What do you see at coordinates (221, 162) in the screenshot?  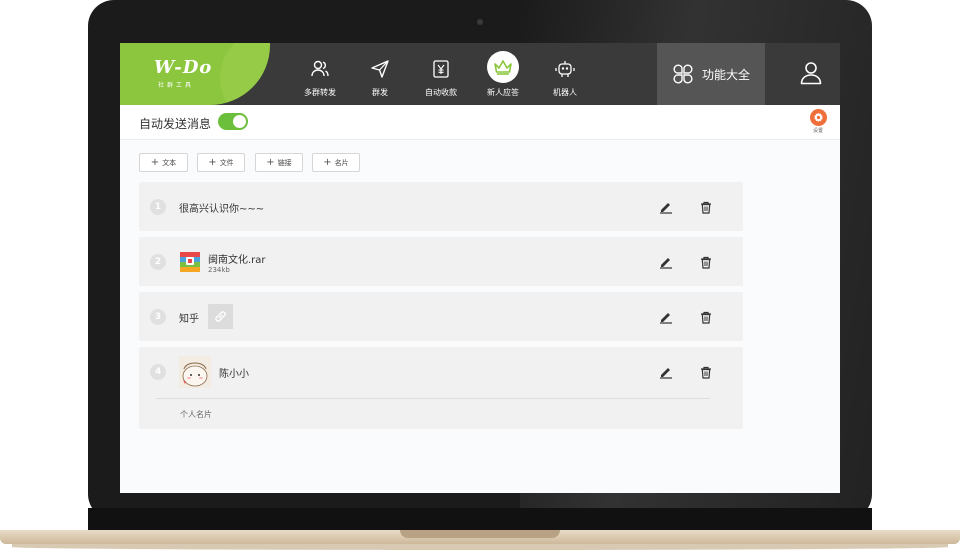 I see `add-file-button: + 文件` at bounding box center [221, 162].